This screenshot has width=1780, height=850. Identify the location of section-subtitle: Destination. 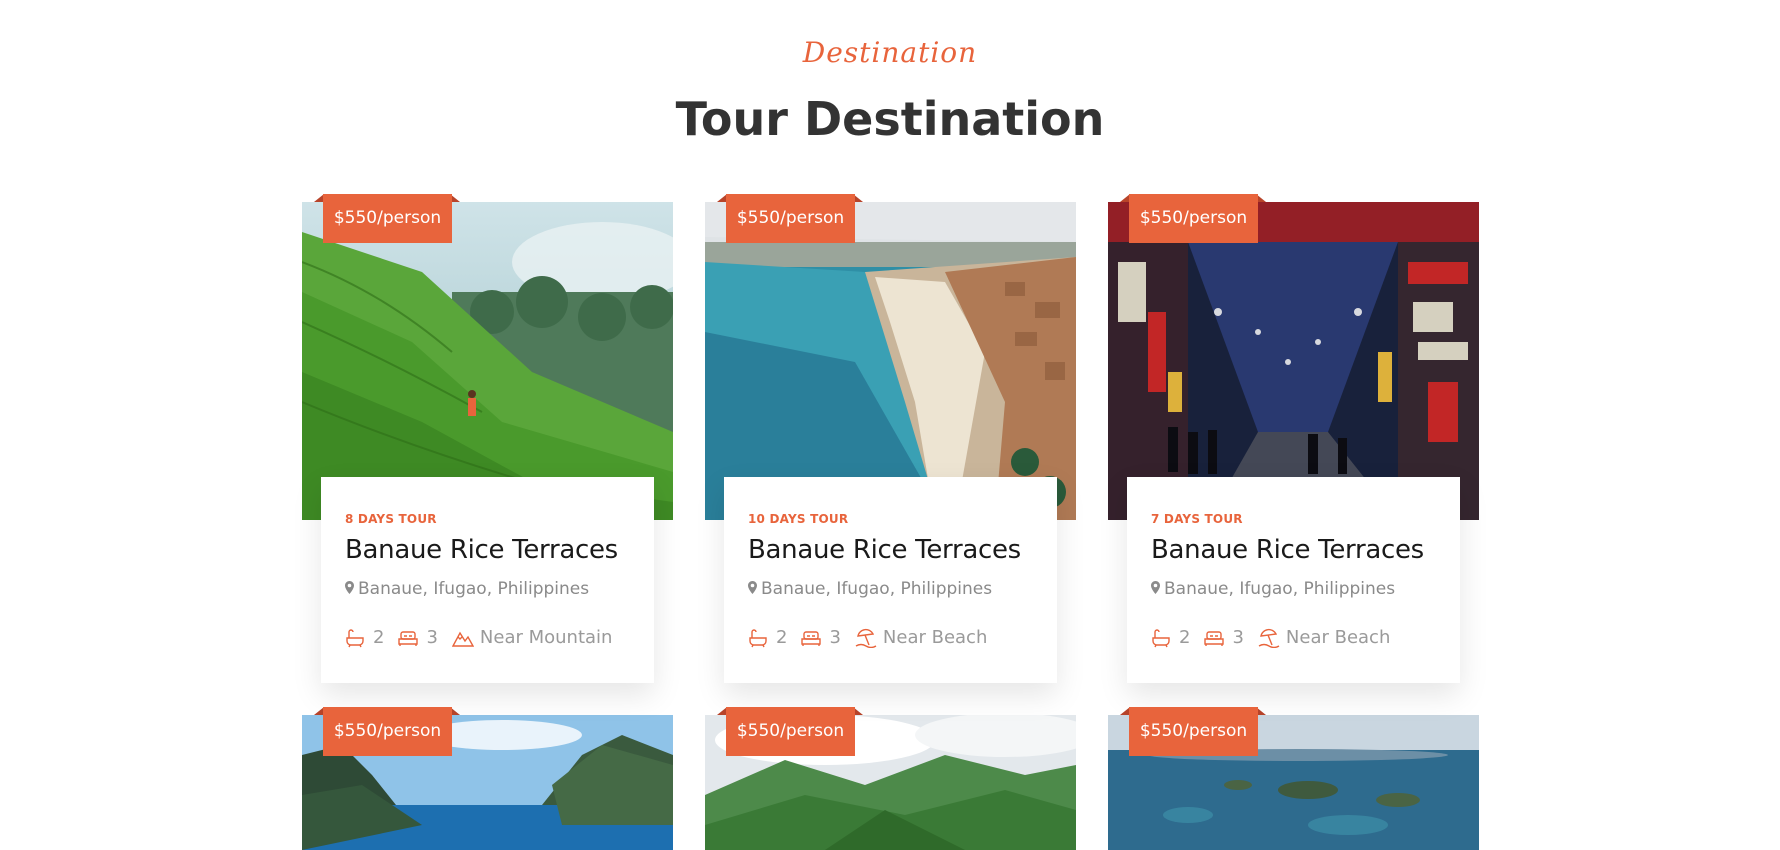
(890, 52).